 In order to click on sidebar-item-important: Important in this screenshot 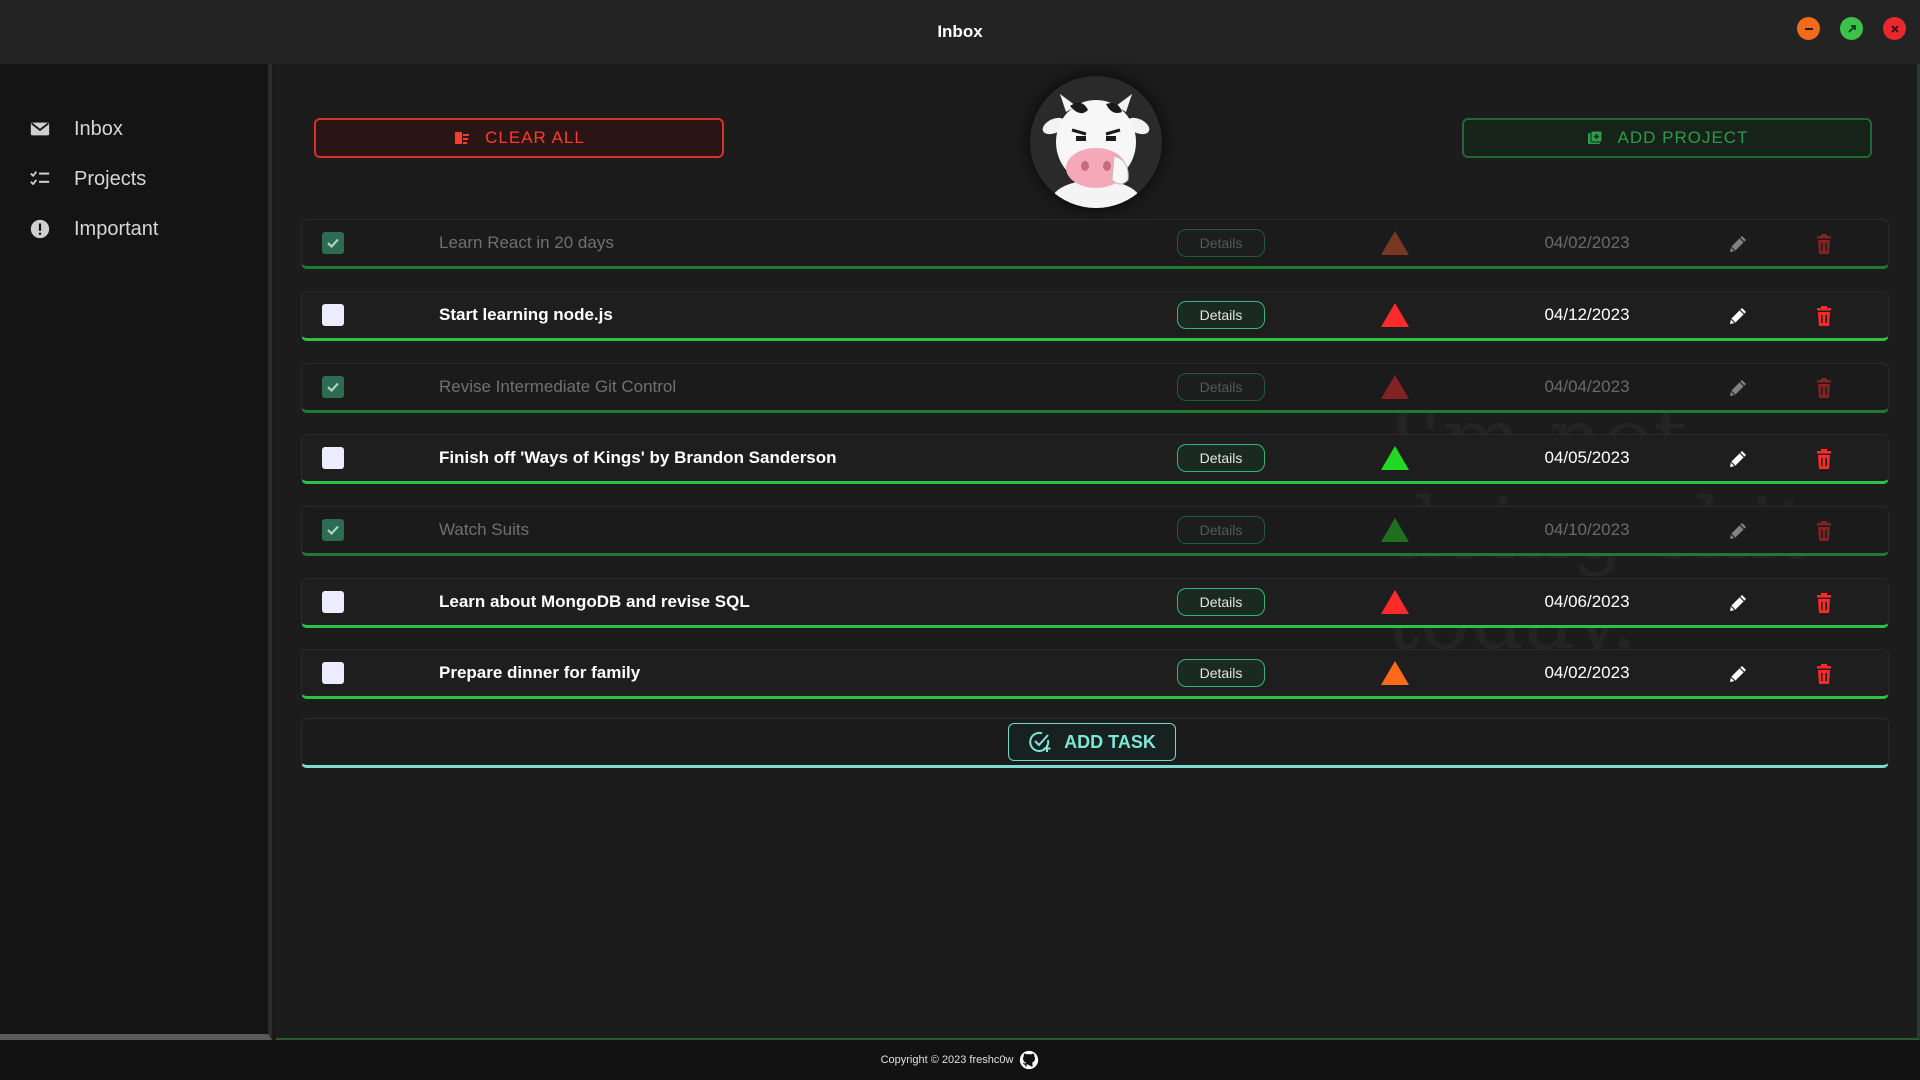, I will do `click(134, 229)`.